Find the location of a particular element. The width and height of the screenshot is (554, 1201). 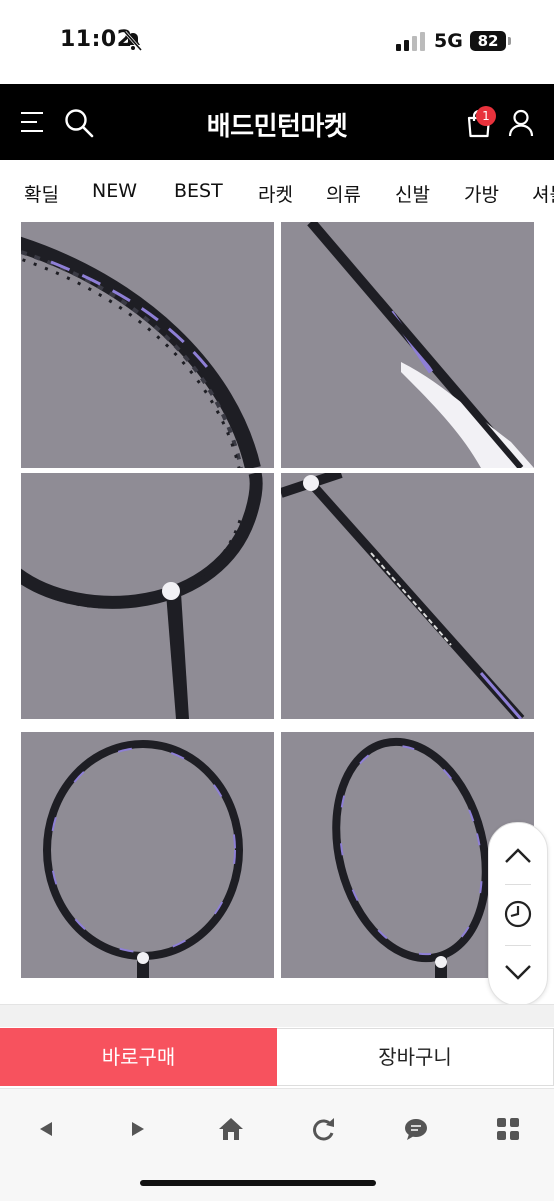

category-item: BEST is located at coordinates (198, 191).